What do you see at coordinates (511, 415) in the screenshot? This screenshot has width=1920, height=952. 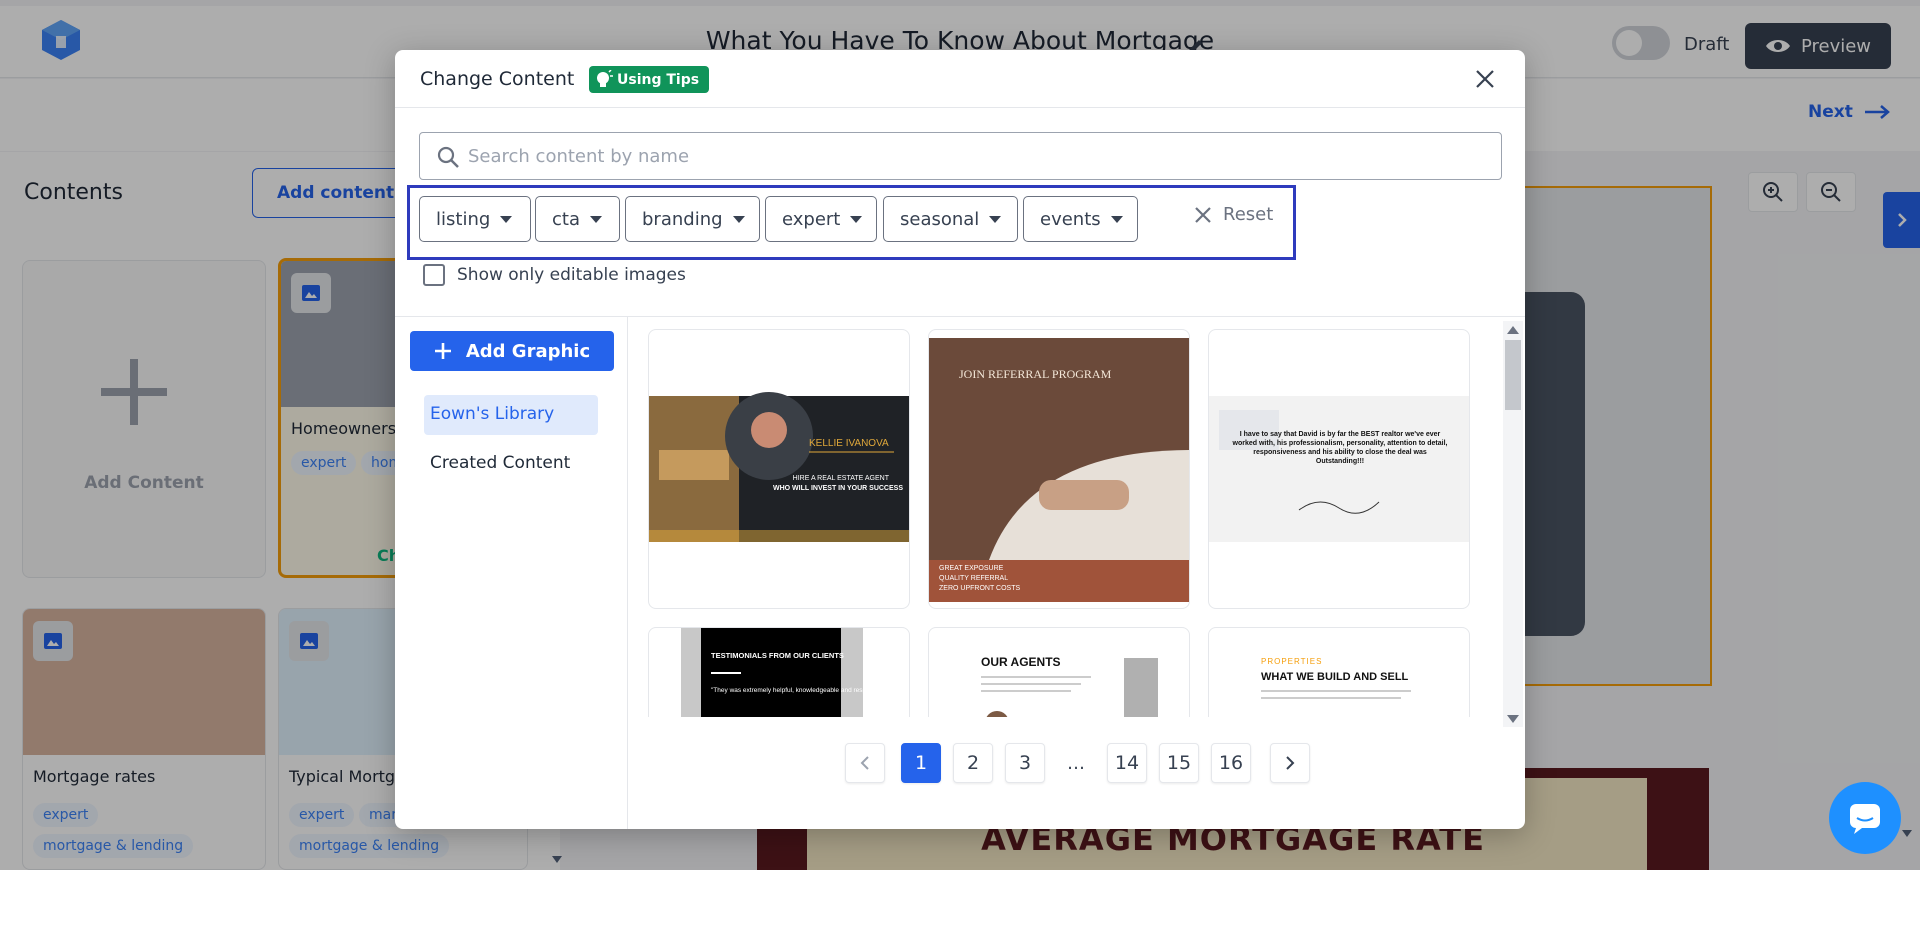 I see `library-eowns: Eown's Library` at bounding box center [511, 415].